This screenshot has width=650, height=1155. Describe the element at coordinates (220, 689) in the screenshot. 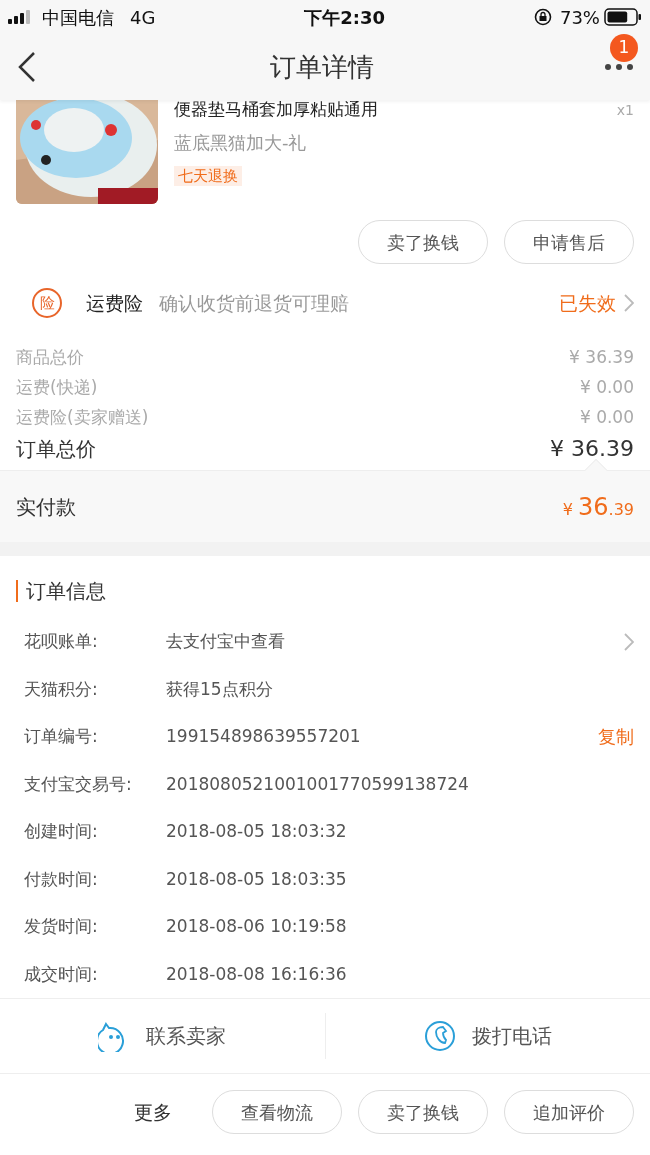

I see `info-value: 获得15点积分` at that location.